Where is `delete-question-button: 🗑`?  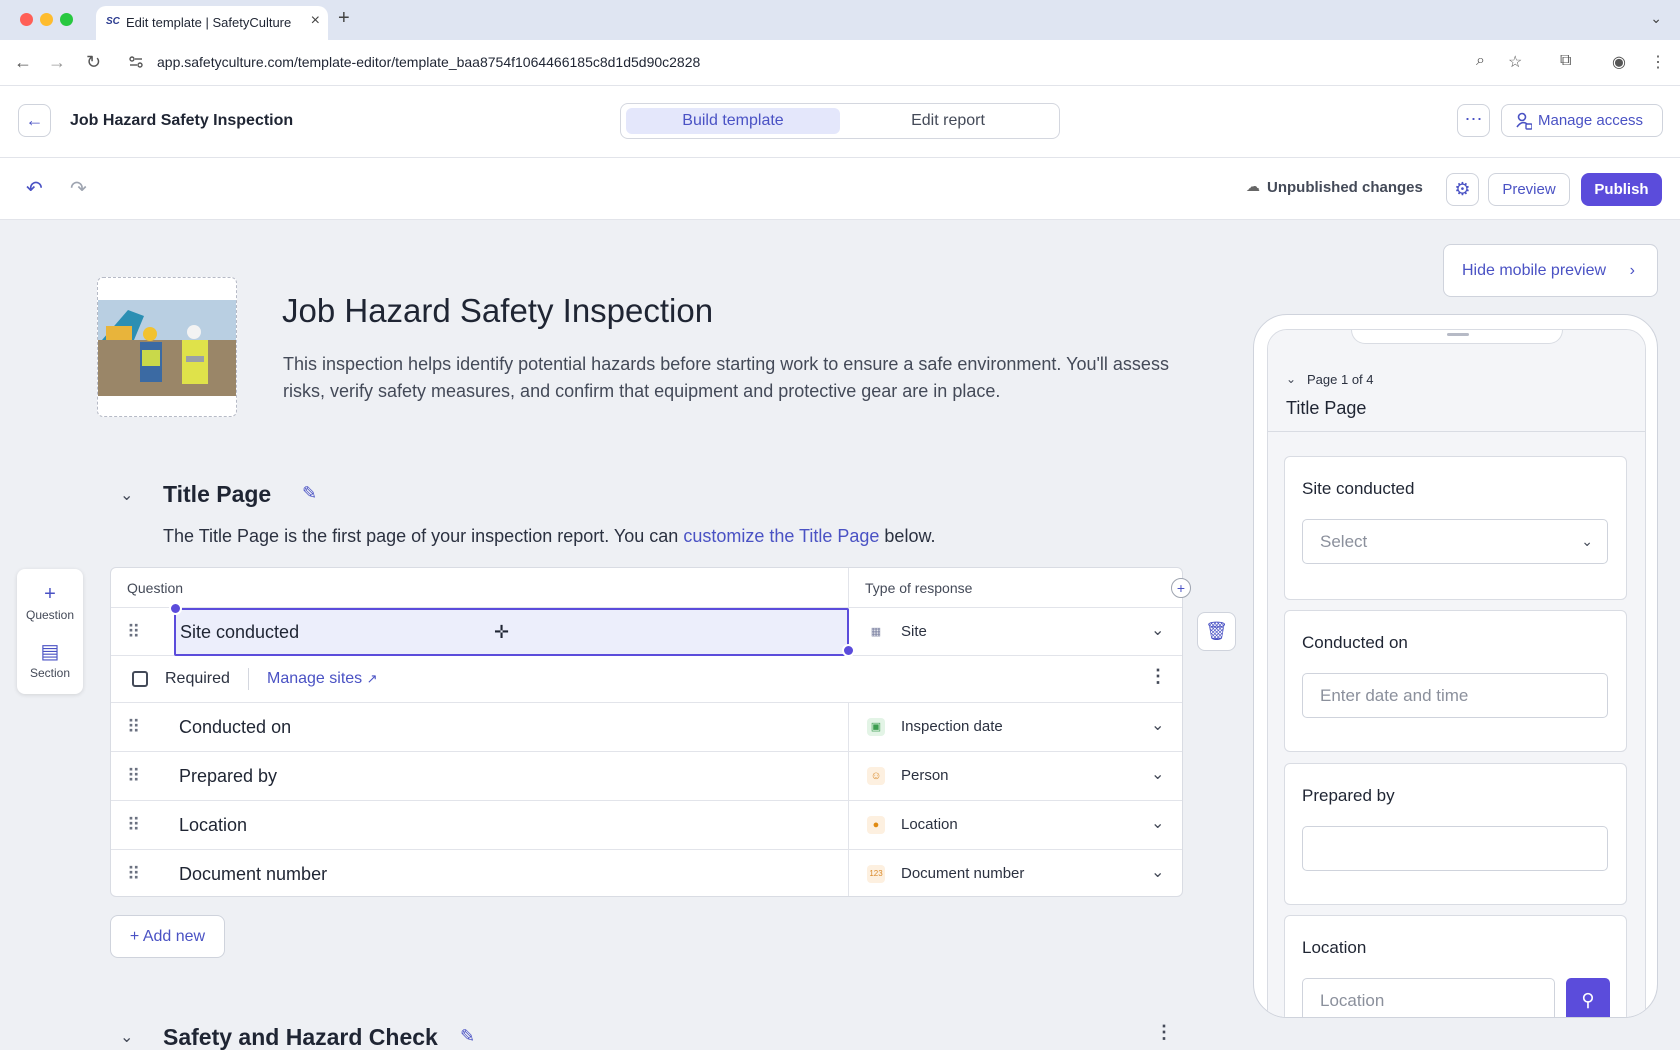 delete-question-button: 🗑 is located at coordinates (1216, 631).